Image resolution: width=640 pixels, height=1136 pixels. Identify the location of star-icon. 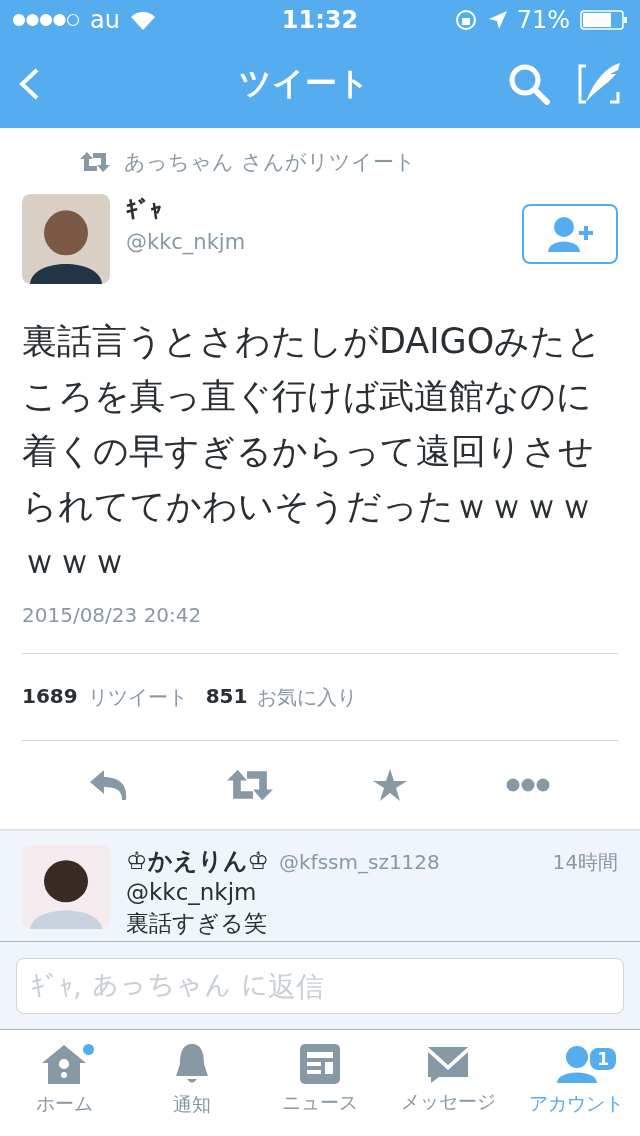
(389, 785).